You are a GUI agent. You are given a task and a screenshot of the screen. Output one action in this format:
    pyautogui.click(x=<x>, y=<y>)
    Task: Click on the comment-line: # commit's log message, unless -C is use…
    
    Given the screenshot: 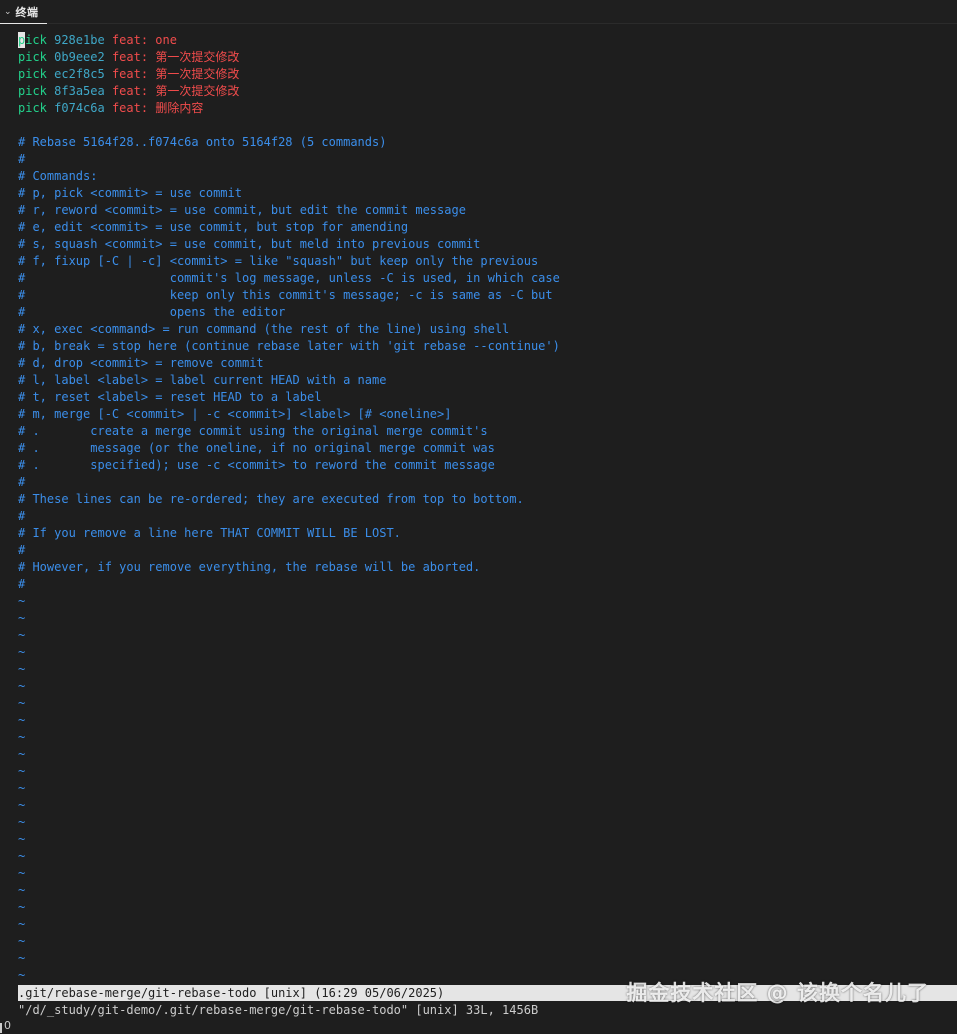 What is the action you would take?
    pyautogui.click(x=289, y=278)
    